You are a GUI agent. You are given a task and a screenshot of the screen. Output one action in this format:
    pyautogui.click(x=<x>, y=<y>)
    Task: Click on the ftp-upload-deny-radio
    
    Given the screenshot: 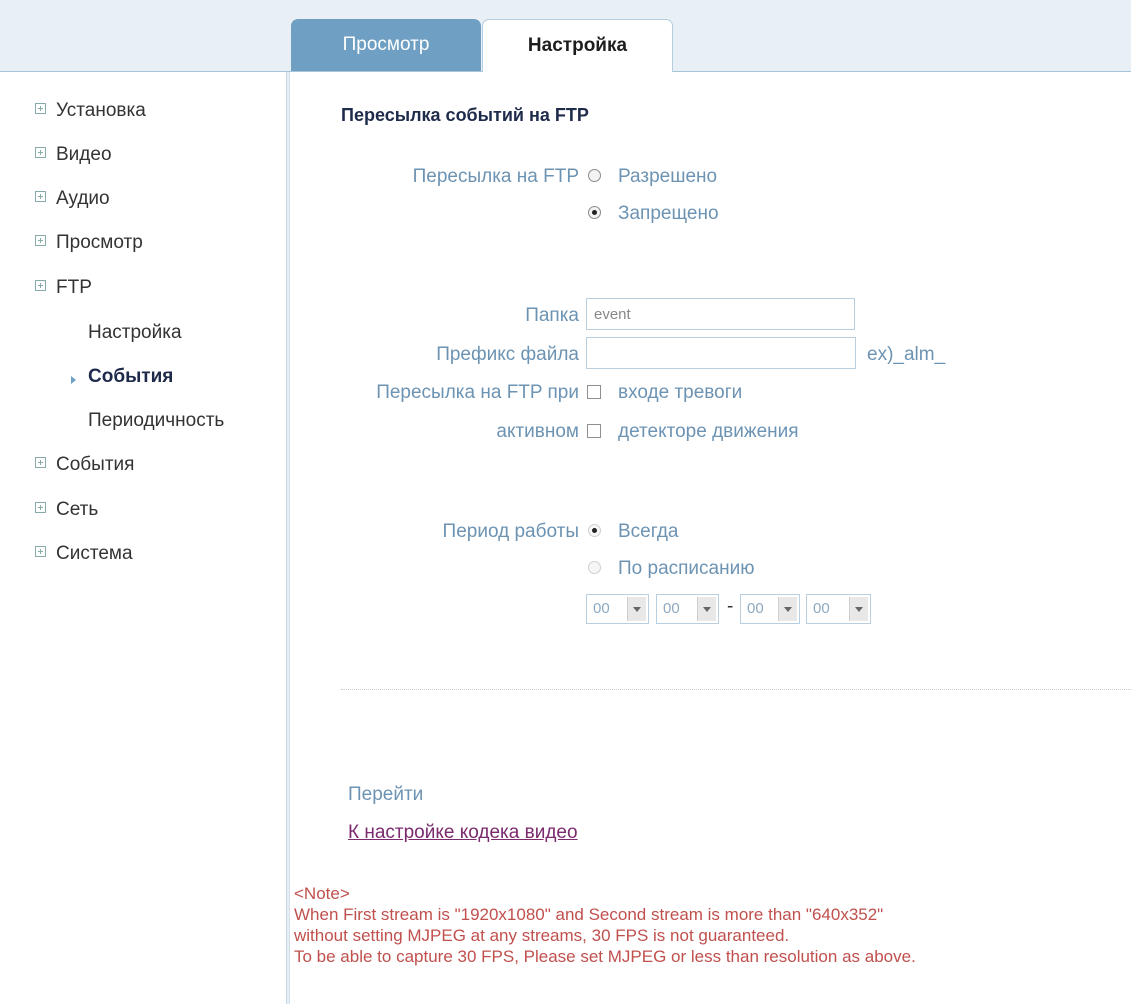 What is the action you would take?
    pyautogui.click(x=594, y=212)
    